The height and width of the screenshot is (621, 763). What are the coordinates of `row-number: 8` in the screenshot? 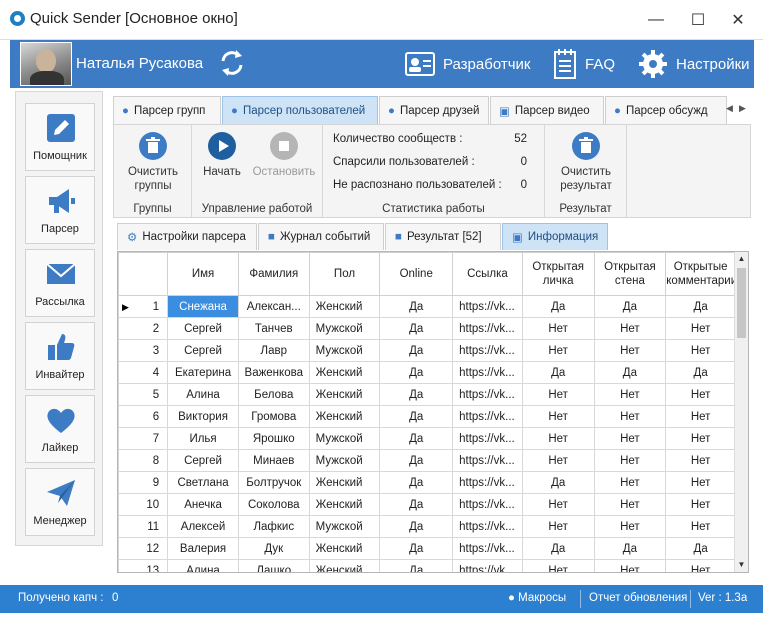 It's located at (143, 460).